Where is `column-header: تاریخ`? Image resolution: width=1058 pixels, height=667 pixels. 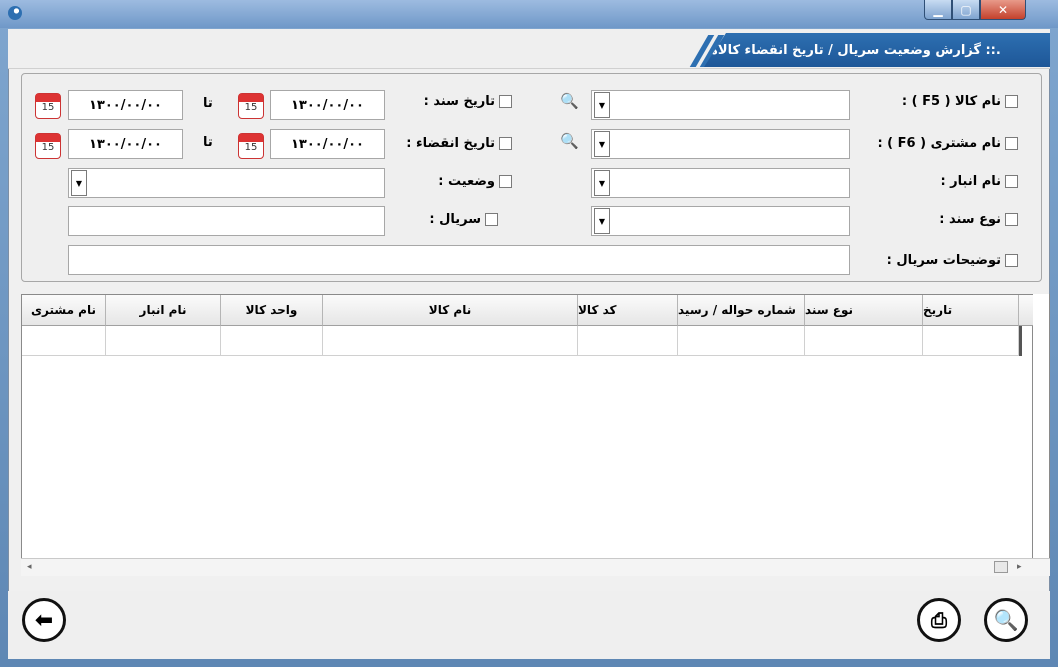
column-header: تاریخ is located at coordinates (971, 310).